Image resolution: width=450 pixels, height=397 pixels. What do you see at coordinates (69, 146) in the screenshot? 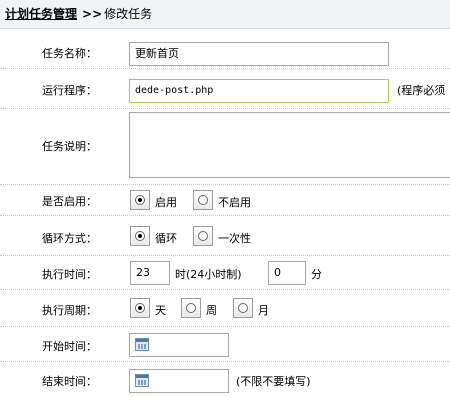
I see `description-label: 任务说明：` at bounding box center [69, 146].